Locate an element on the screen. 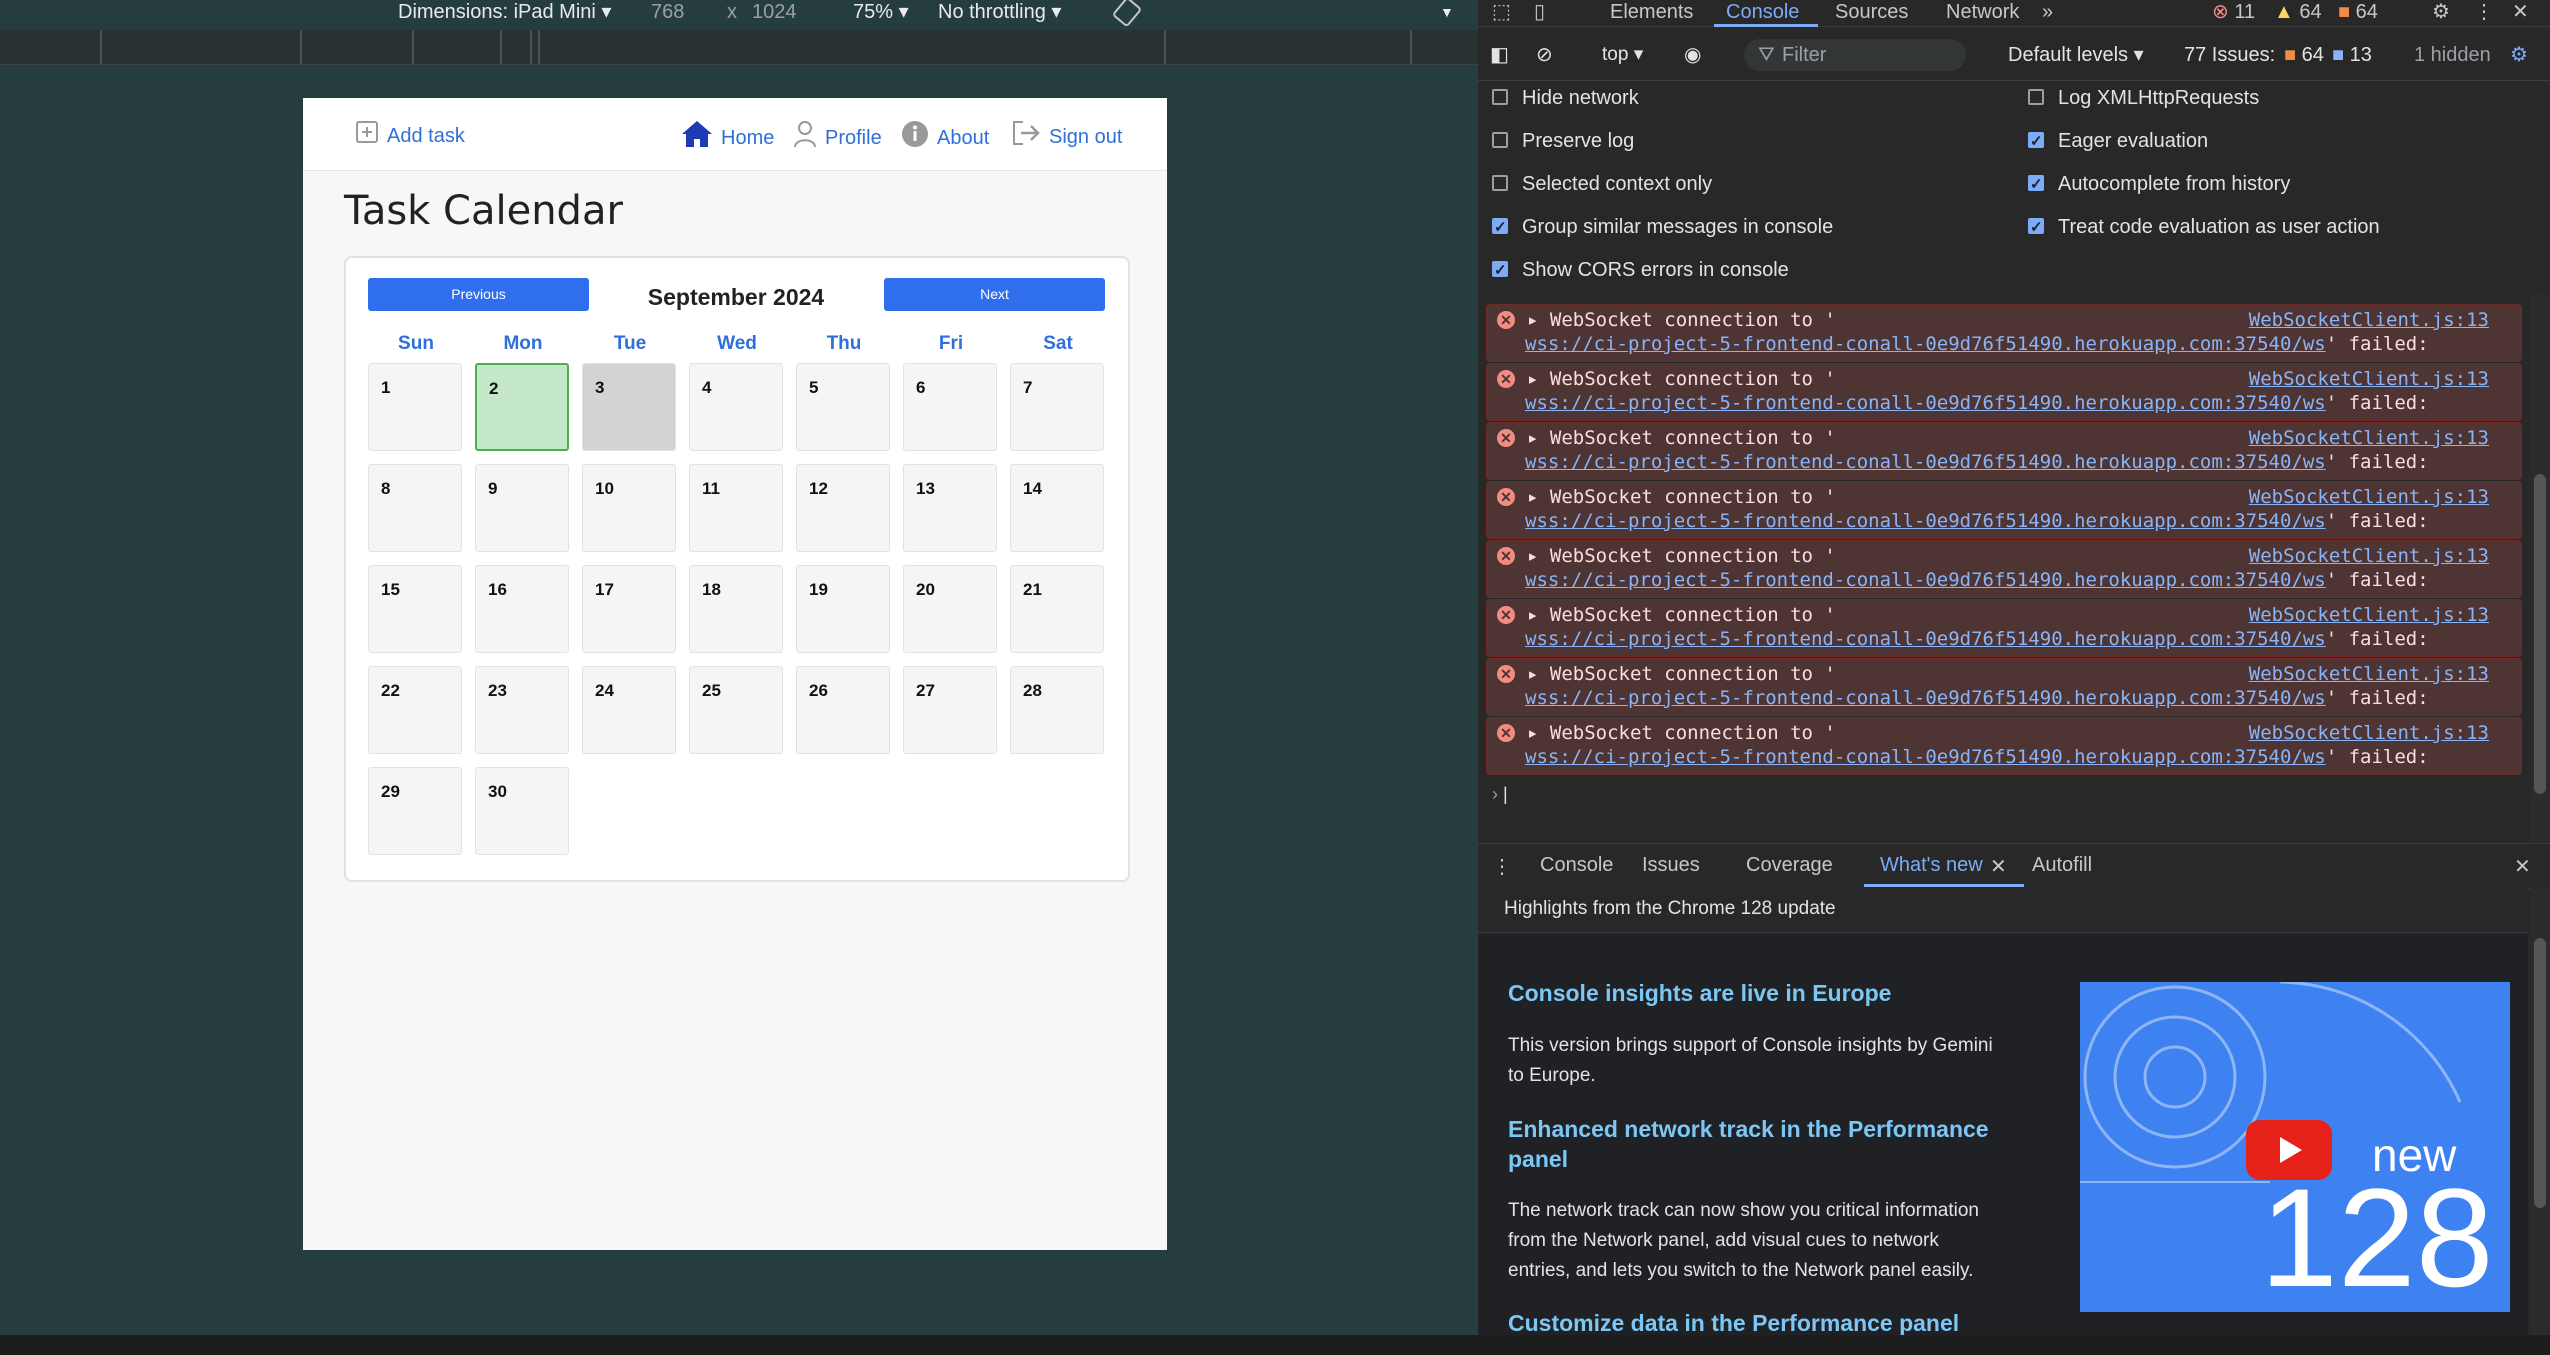 The height and width of the screenshot is (1355, 2550). height-input: 1024 is located at coordinates (774, 12).